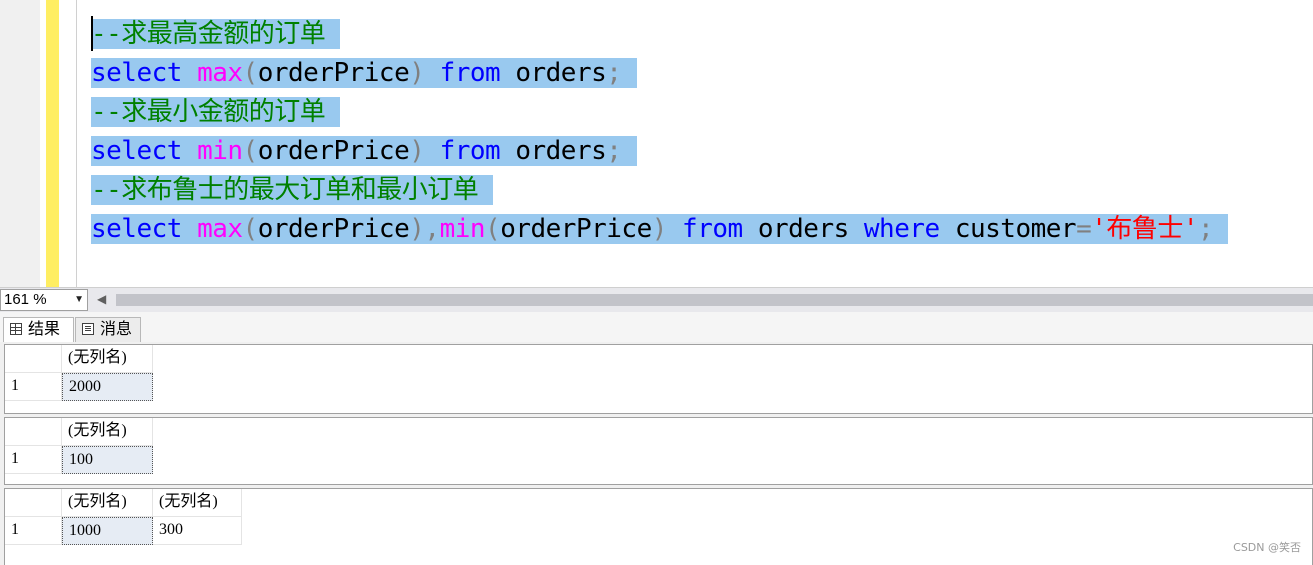 This screenshot has height=565, width=1313. Describe the element at coordinates (659, 73) in the screenshot. I see `code-line: select max(orderPrice) from orders;` at that location.